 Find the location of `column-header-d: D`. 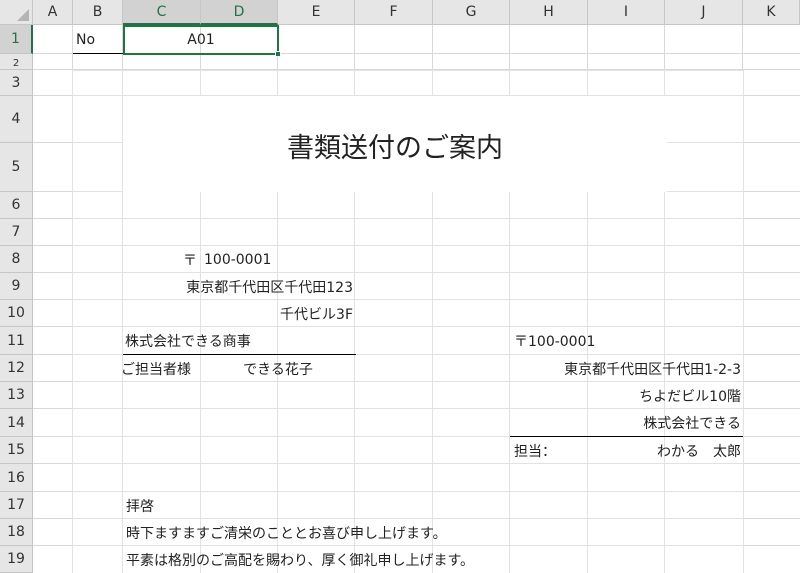

column-header-d: D is located at coordinates (239, 12).